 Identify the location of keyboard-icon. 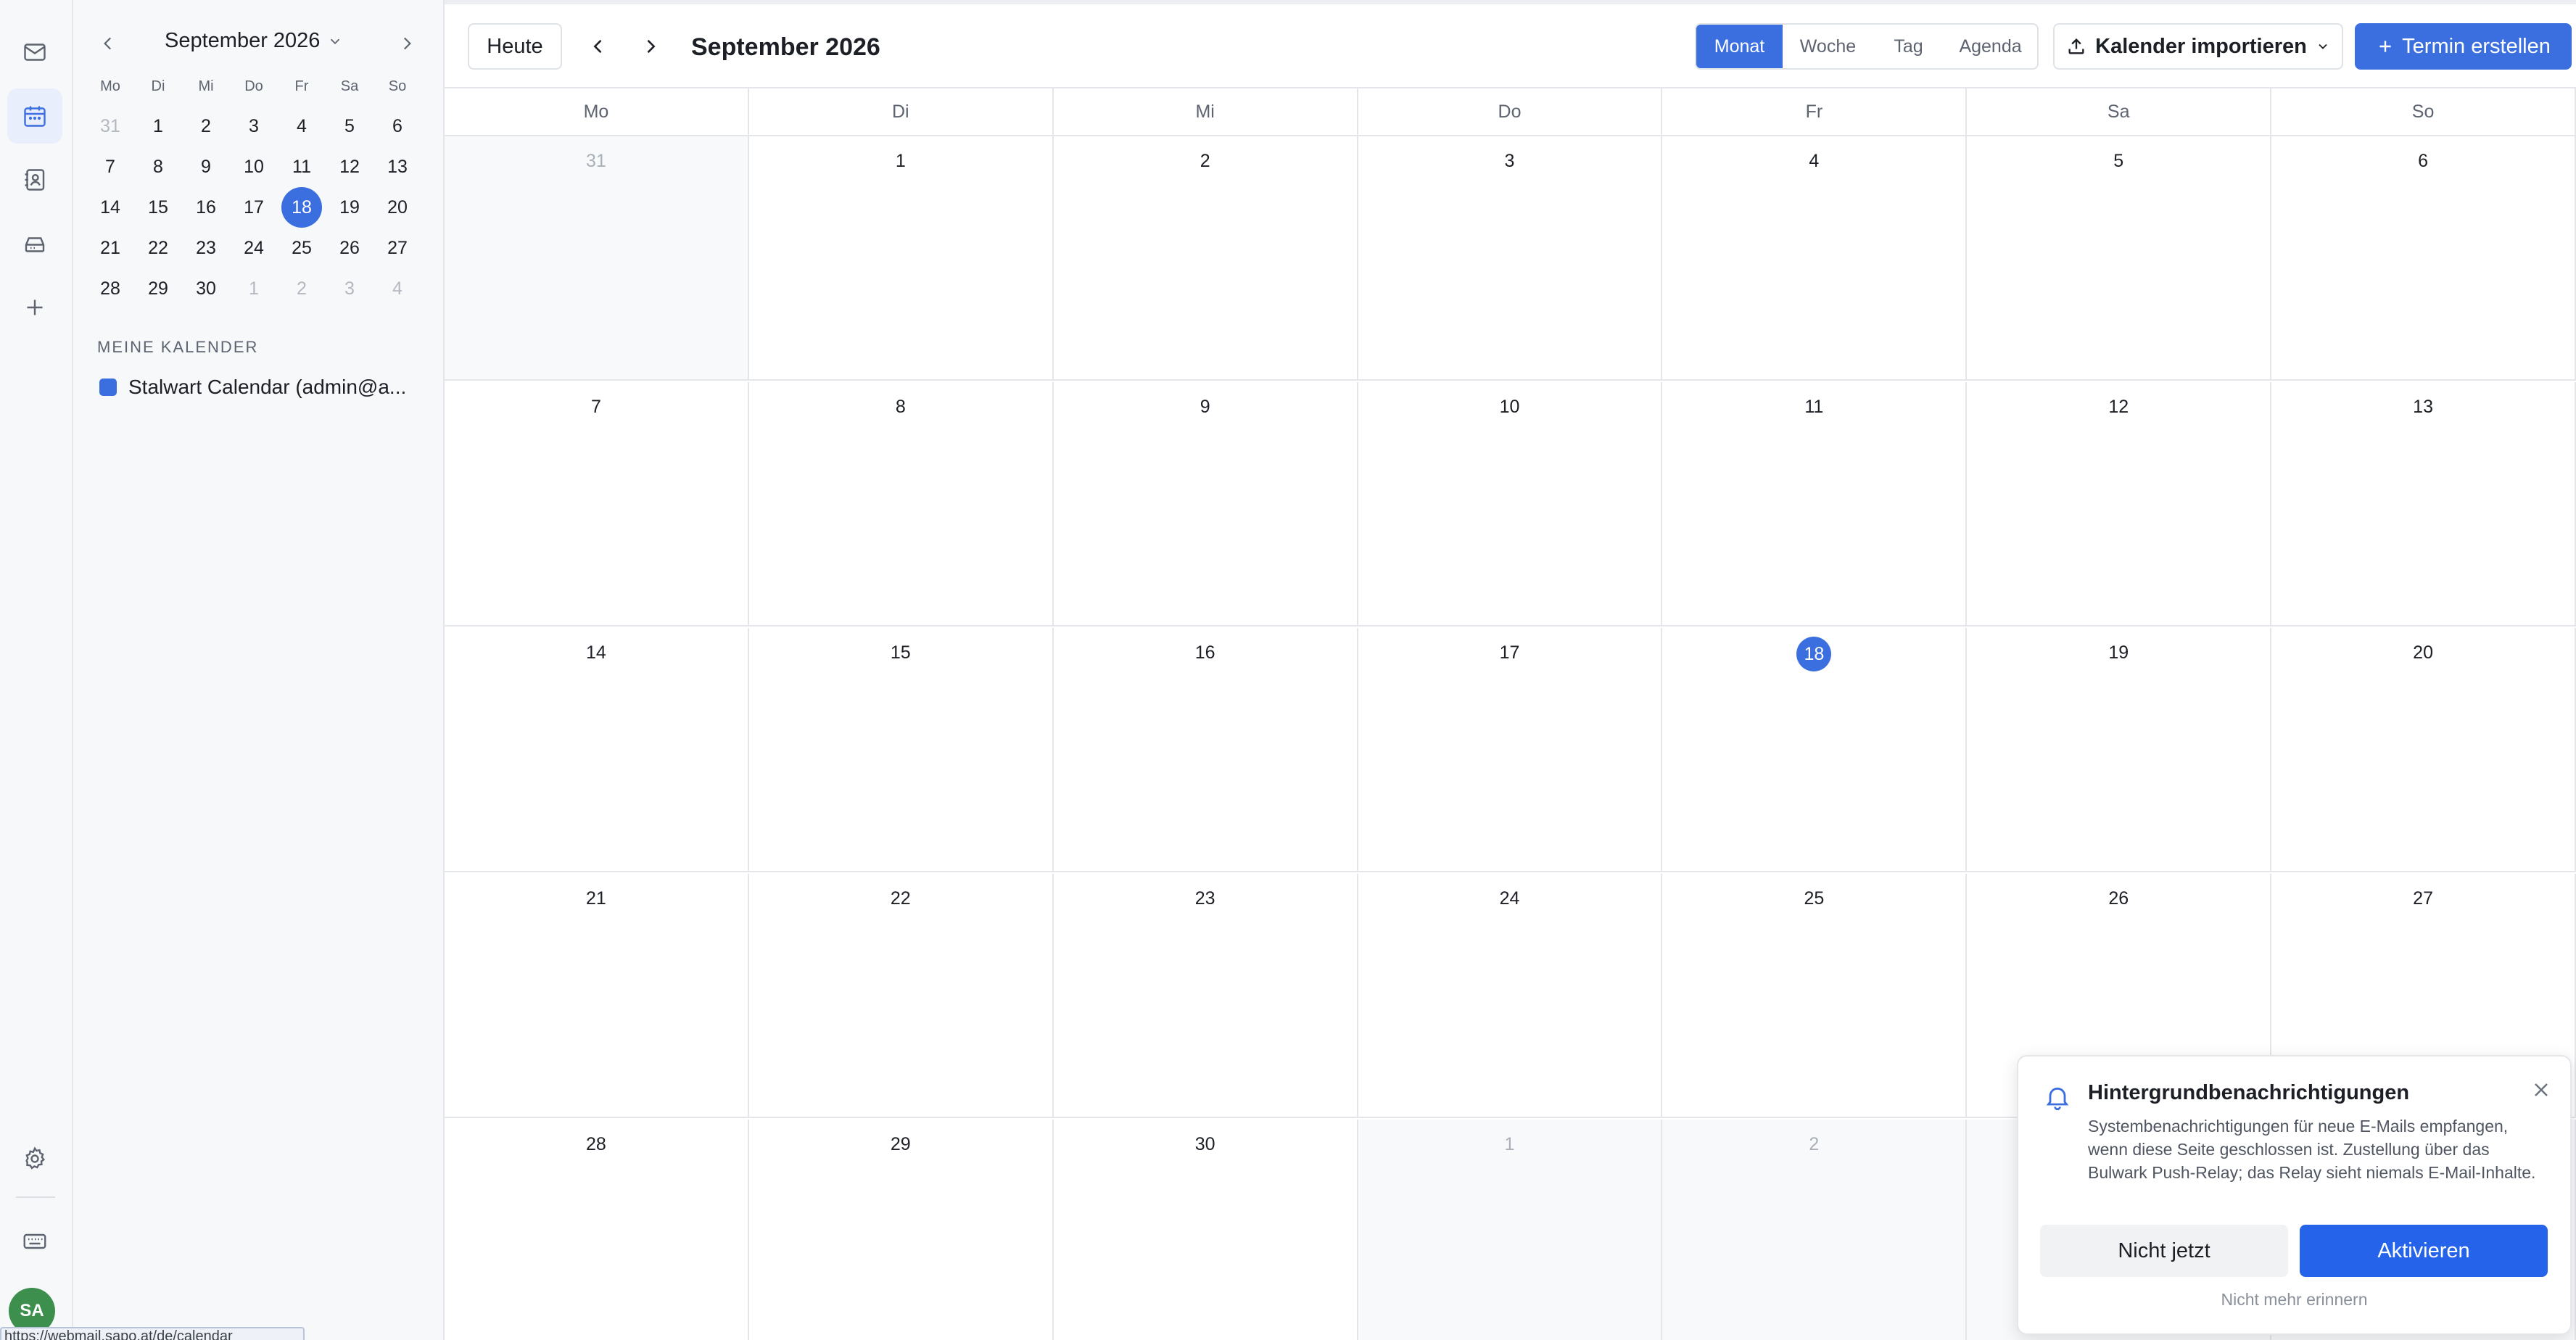
(34, 1241).